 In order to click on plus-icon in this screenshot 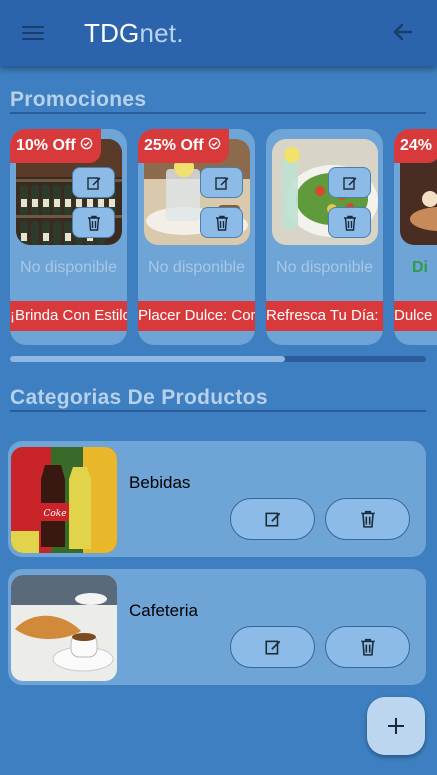, I will do `click(396, 726)`.